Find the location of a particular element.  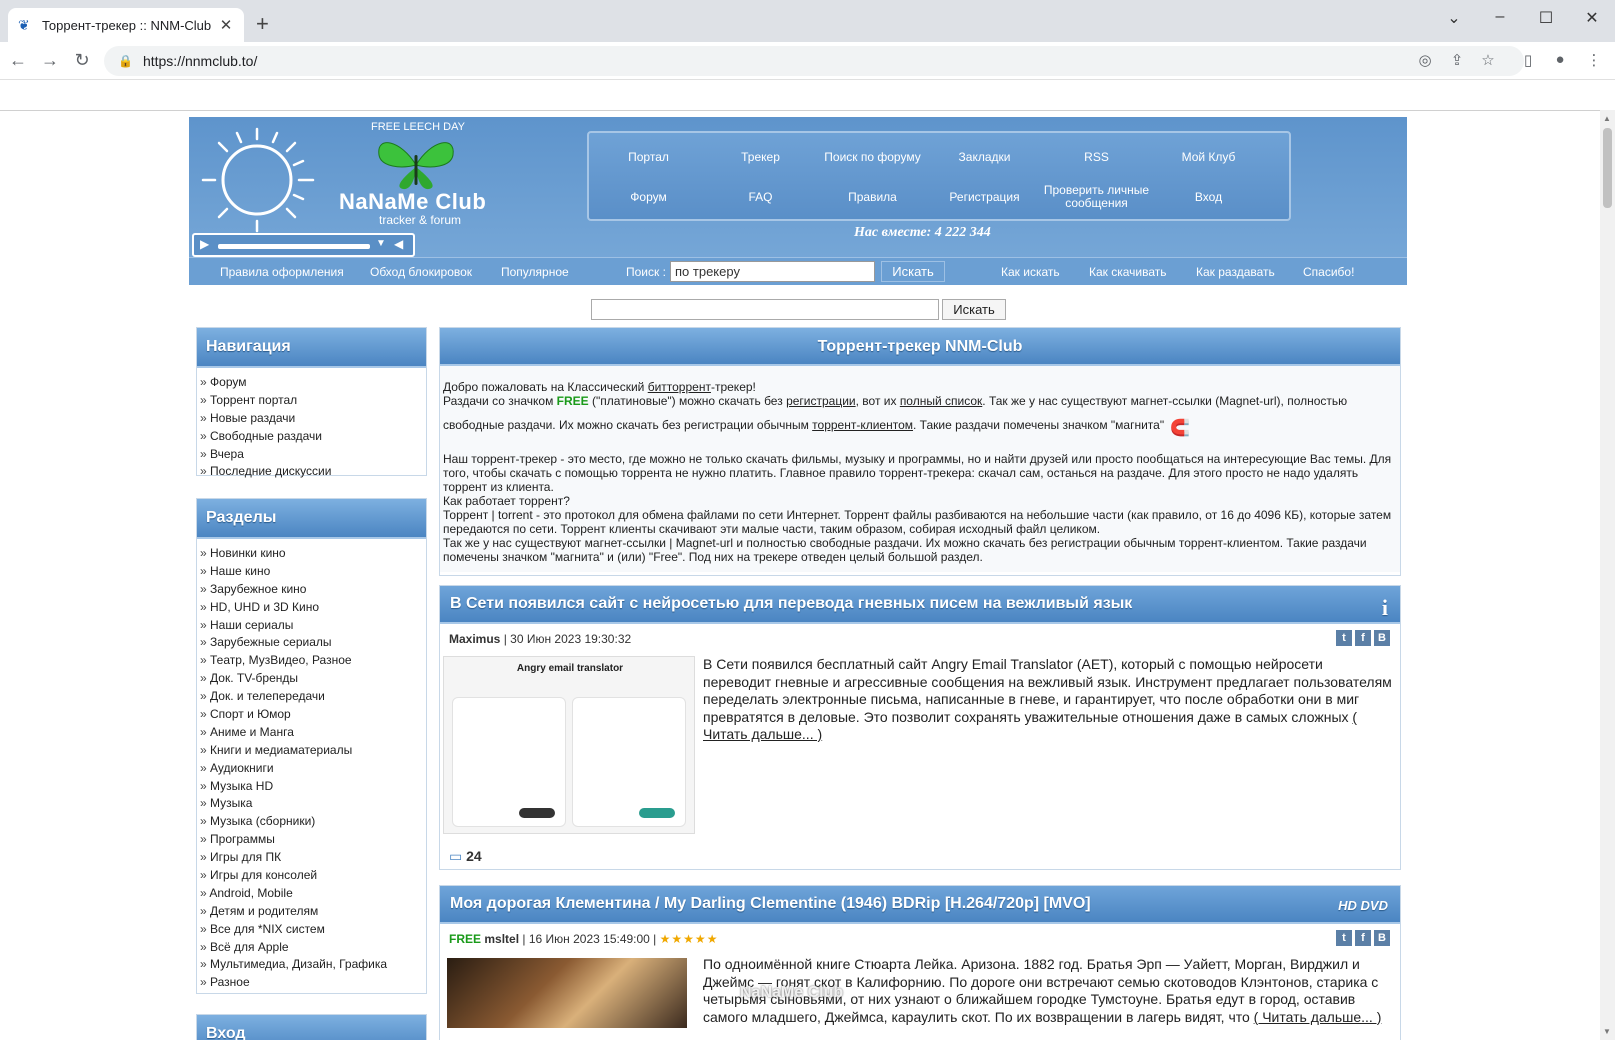

section-item: Книги и медиаматериалы is located at coordinates (312, 751).